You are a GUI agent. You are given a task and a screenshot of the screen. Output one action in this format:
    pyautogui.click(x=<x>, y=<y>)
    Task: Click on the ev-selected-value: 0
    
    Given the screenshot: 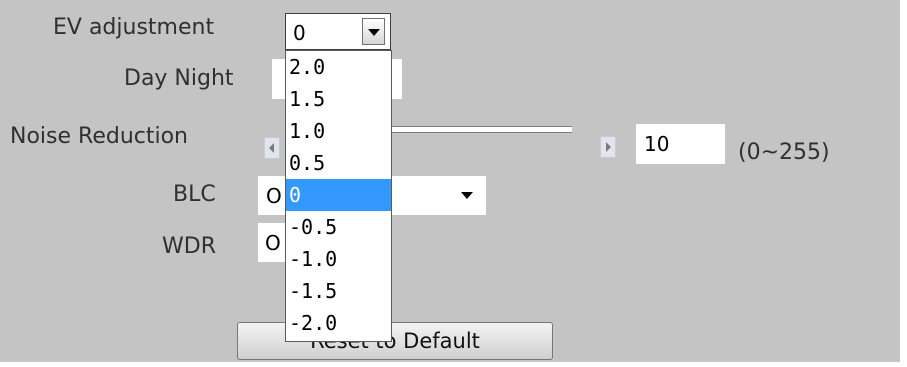 What is the action you would take?
    pyautogui.click(x=299, y=33)
    